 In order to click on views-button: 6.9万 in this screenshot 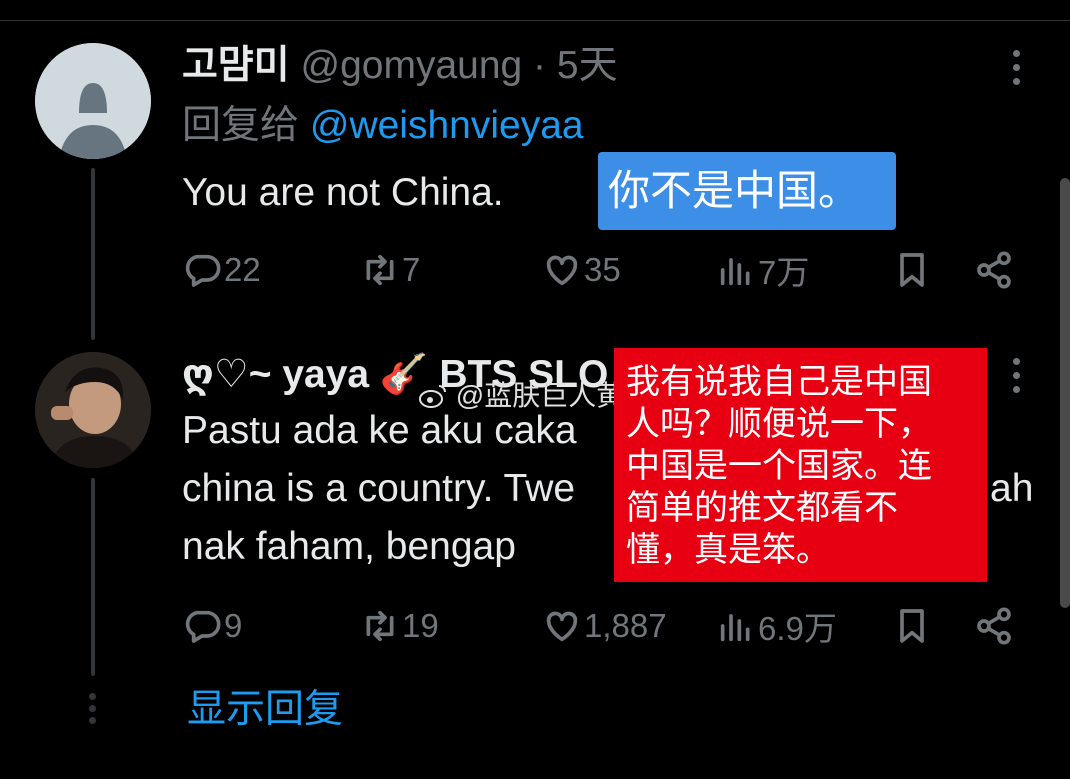, I will do `click(776, 626)`.